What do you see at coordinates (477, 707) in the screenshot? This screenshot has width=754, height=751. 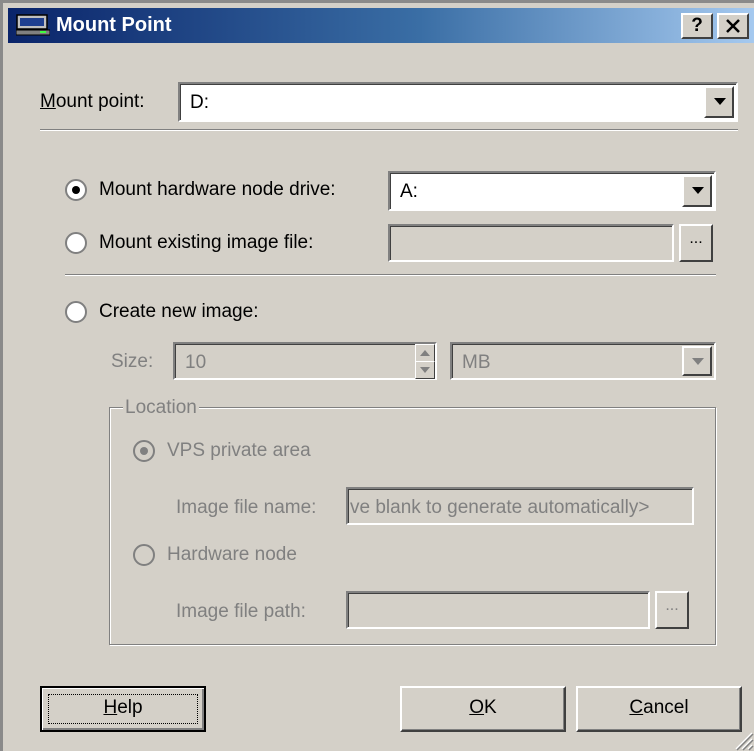 I see `ok-accel: O` at bounding box center [477, 707].